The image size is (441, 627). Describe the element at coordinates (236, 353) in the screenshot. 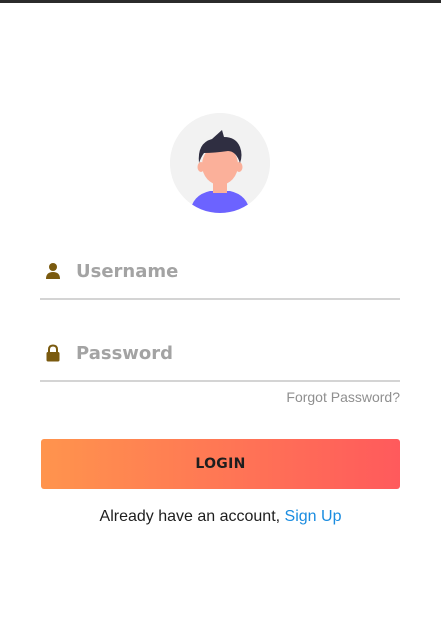

I see `password-input` at that location.